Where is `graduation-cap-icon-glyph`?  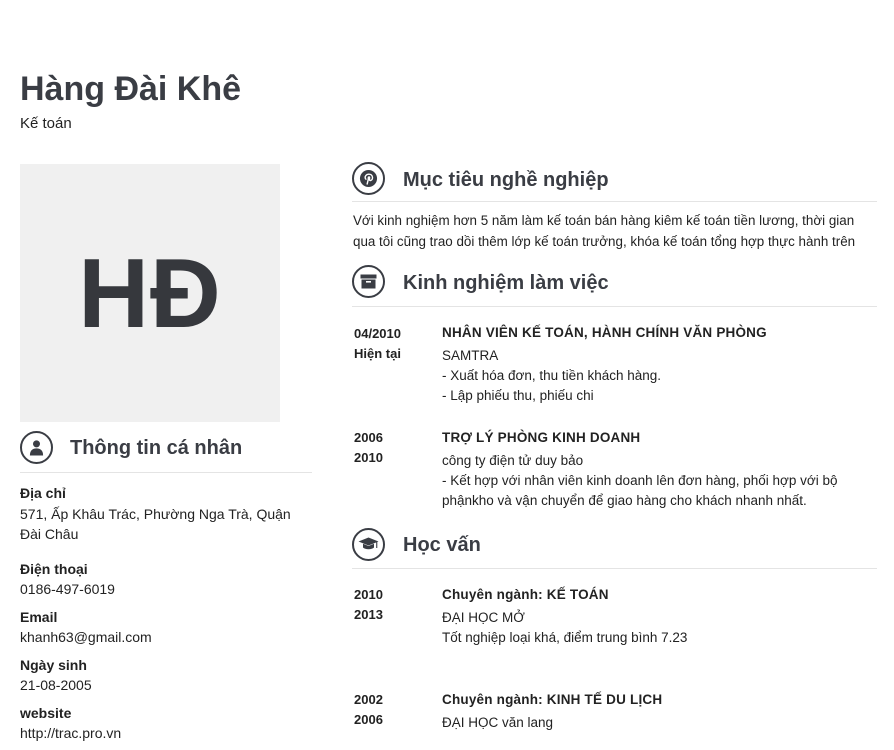
graduation-cap-icon-glyph is located at coordinates (368, 543).